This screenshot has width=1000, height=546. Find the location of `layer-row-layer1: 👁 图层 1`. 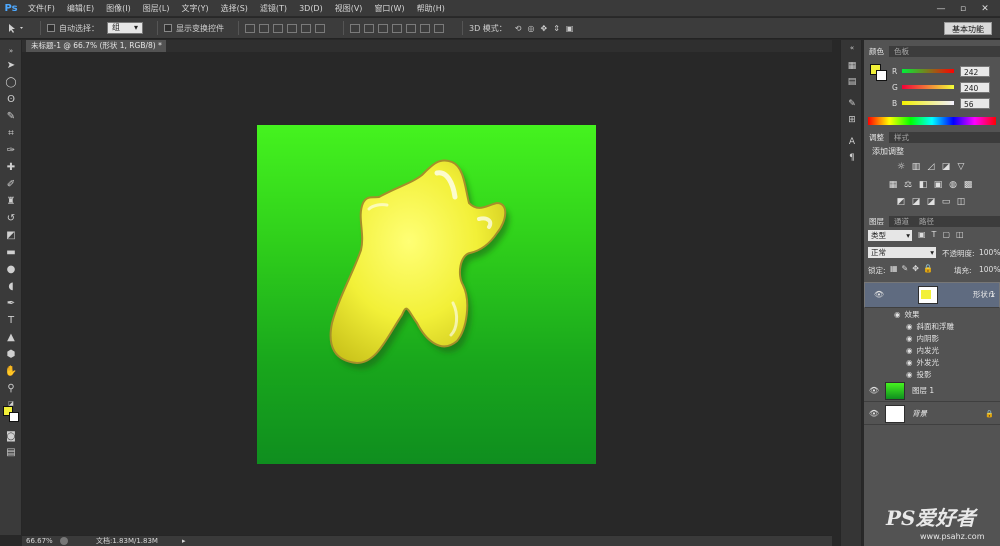

layer-row-layer1: 👁 图层 1 is located at coordinates (932, 391).